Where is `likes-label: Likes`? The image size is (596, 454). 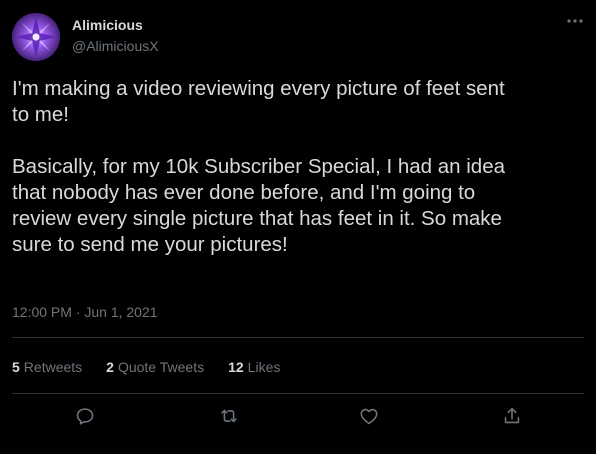
likes-label: Likes is located at coordinates (264, 367).